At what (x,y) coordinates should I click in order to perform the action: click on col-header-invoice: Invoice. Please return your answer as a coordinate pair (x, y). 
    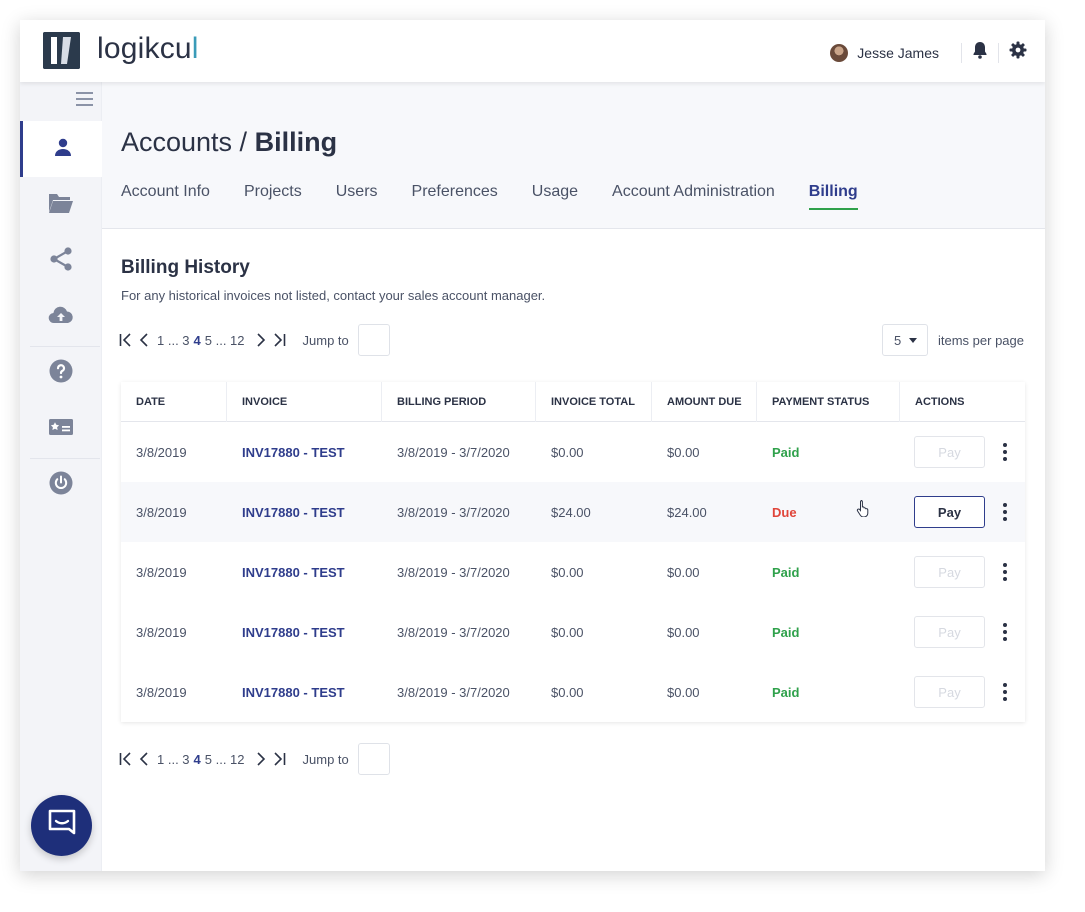
    Looking at the image, I should click on (304, 401).